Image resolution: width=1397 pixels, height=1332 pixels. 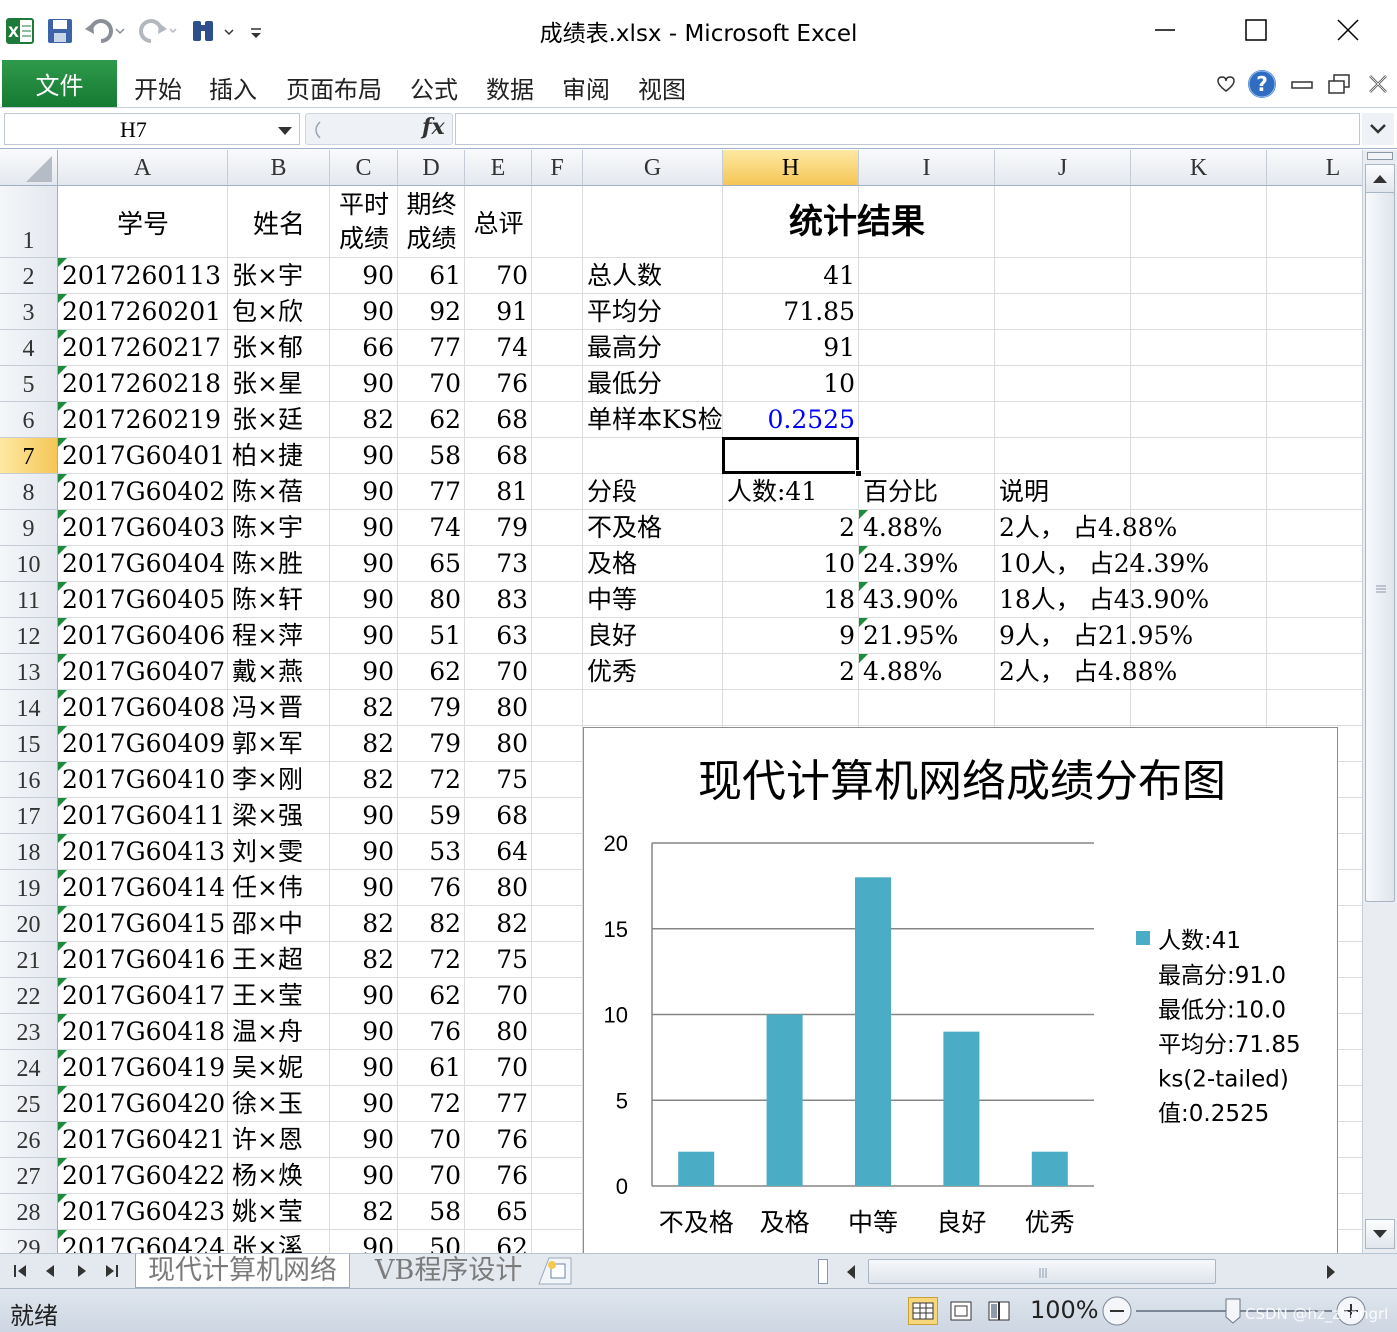 What do you see at coordinates (498, 1241) in the screenshot?
I see `cell-total-score: 62` at bounding box center [498, 1241].